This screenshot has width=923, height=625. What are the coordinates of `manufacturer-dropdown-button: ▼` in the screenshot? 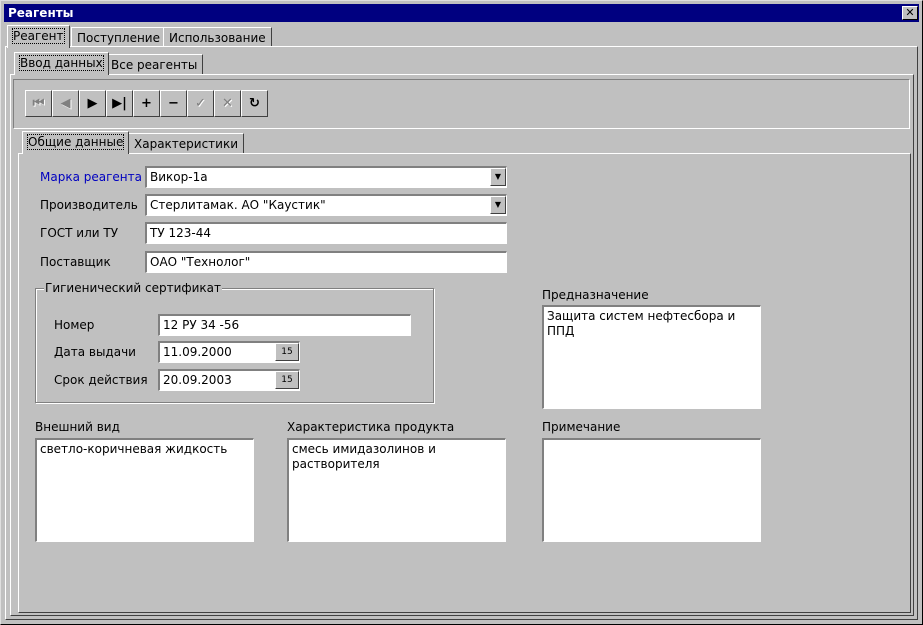 It's located at (498, 205).